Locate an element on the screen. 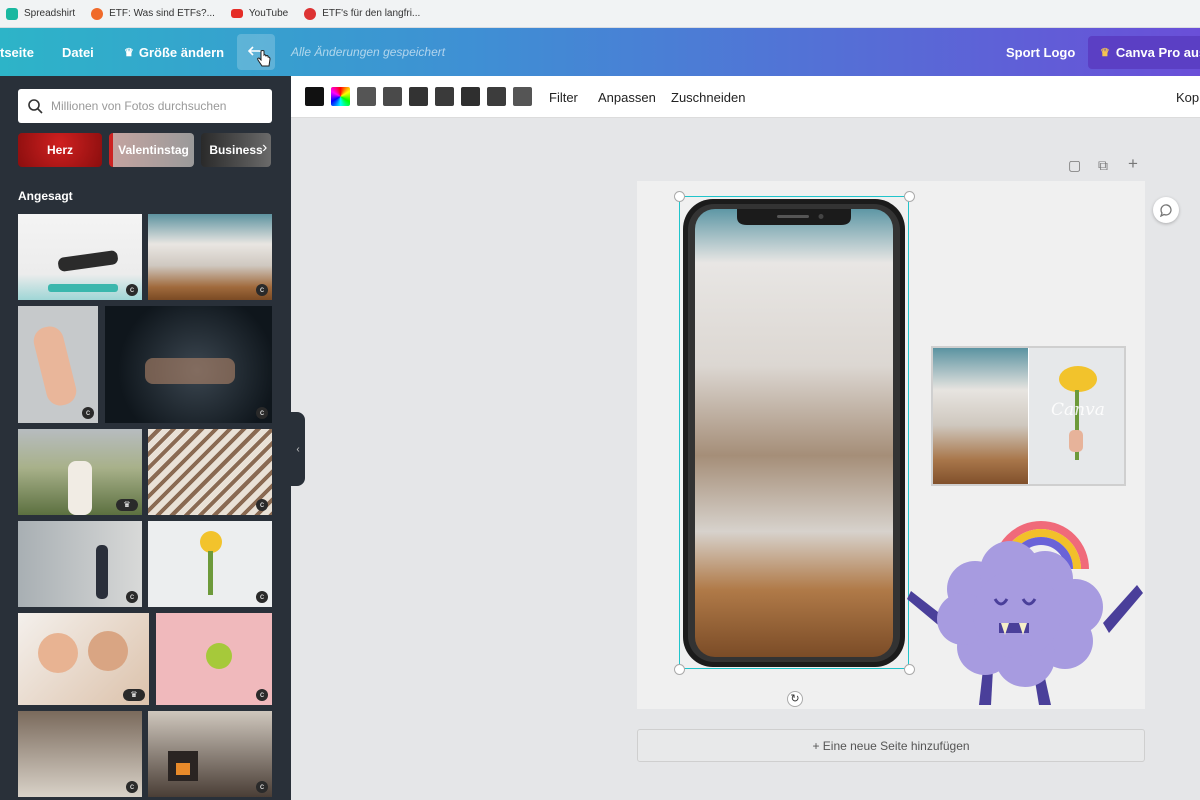 Image resolution: width=1200 pixels, height=800 pixels. photo-ukulele: ♛ is located at coordinates (80, 472).